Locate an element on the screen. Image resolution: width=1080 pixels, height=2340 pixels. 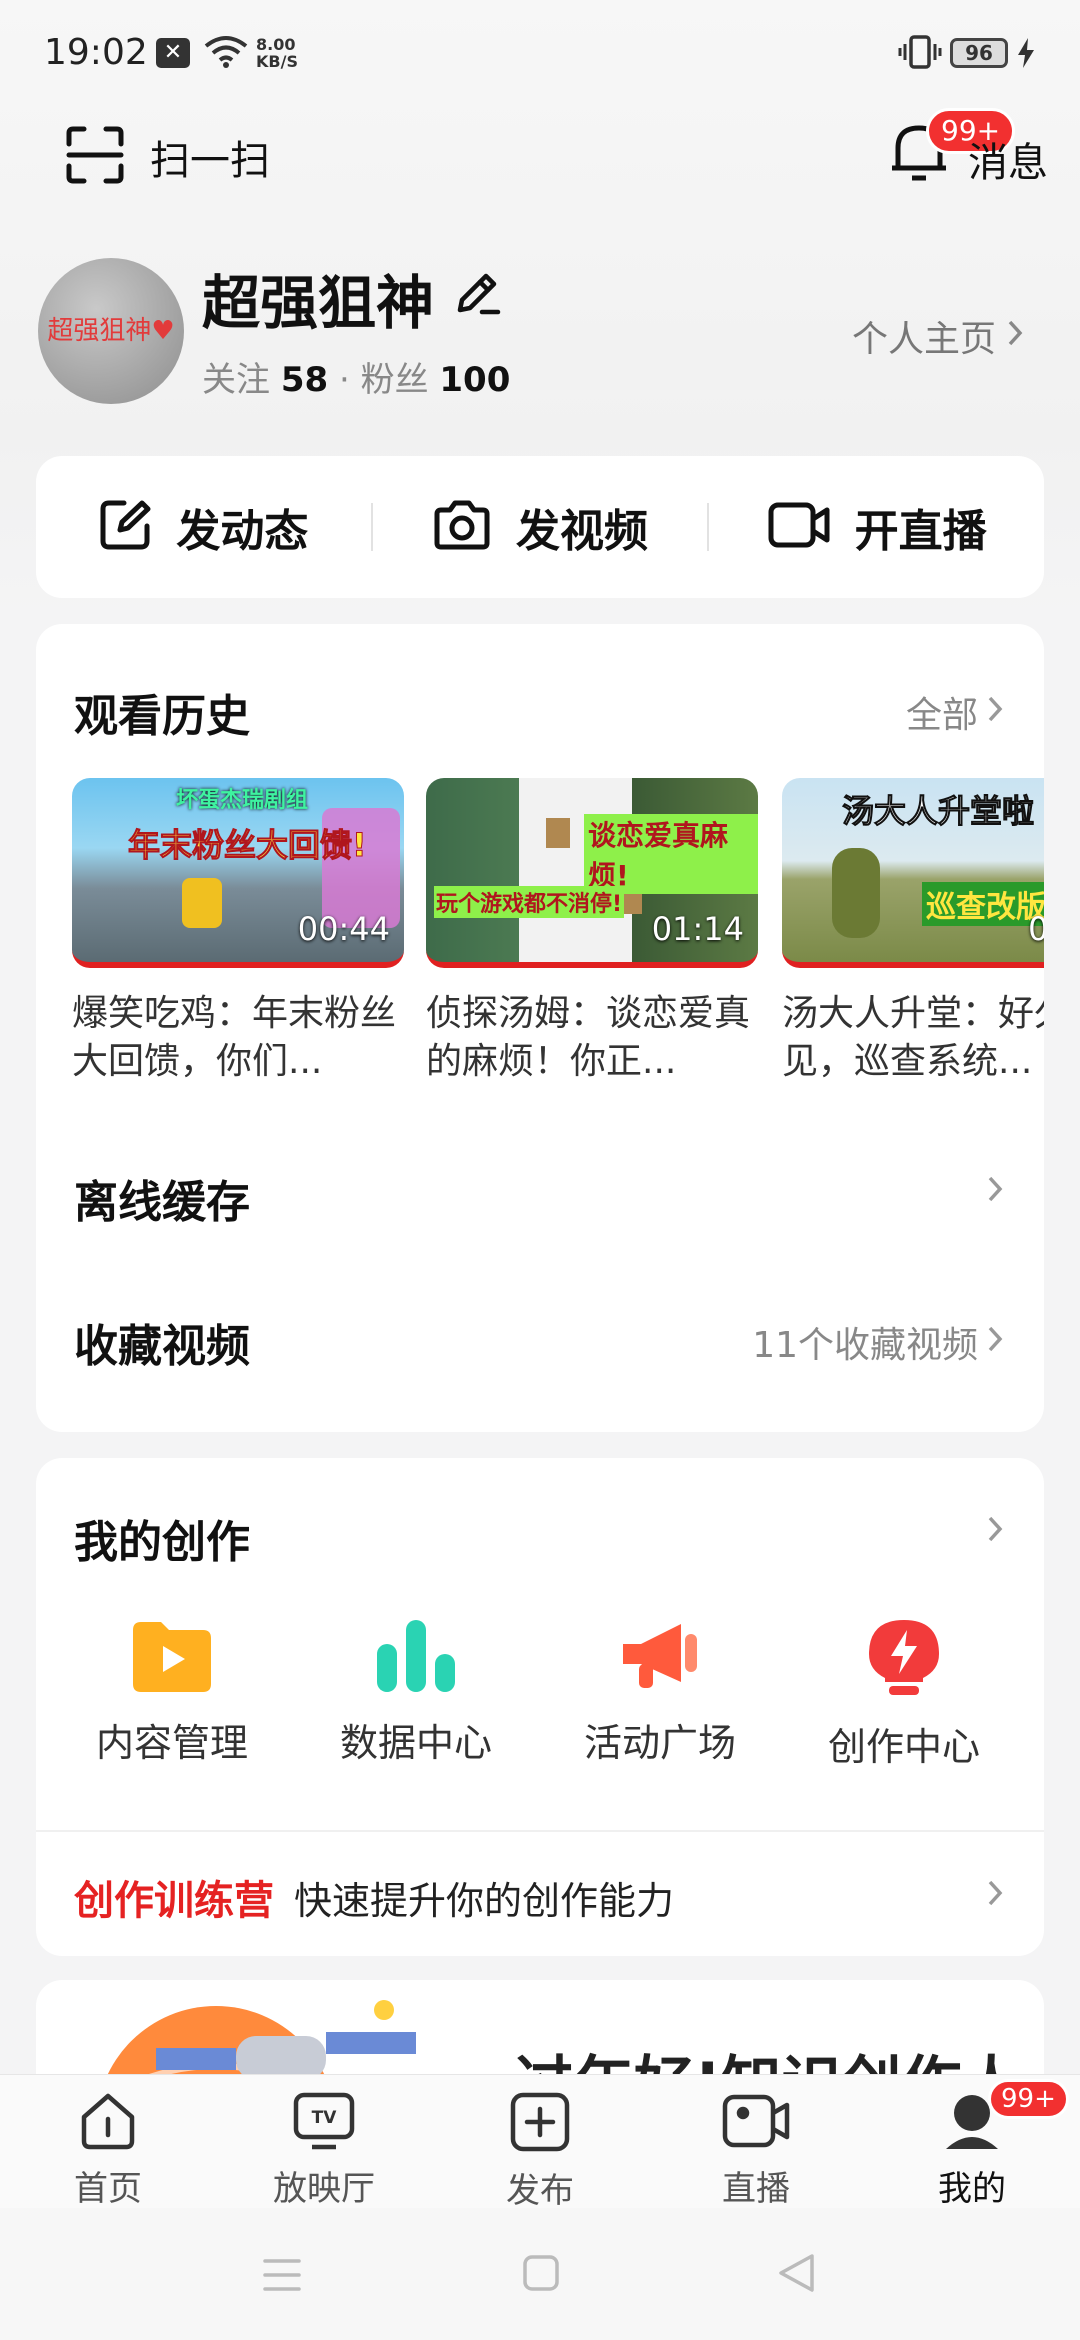
nav-theater-label: 放映厅 is located at coordinates (324, 2189).